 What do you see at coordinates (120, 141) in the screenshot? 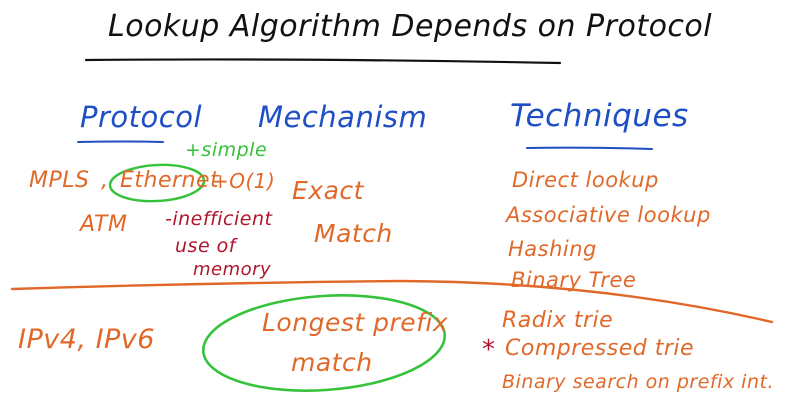
I see `protocol-underline` at bounding box center [120, 141].